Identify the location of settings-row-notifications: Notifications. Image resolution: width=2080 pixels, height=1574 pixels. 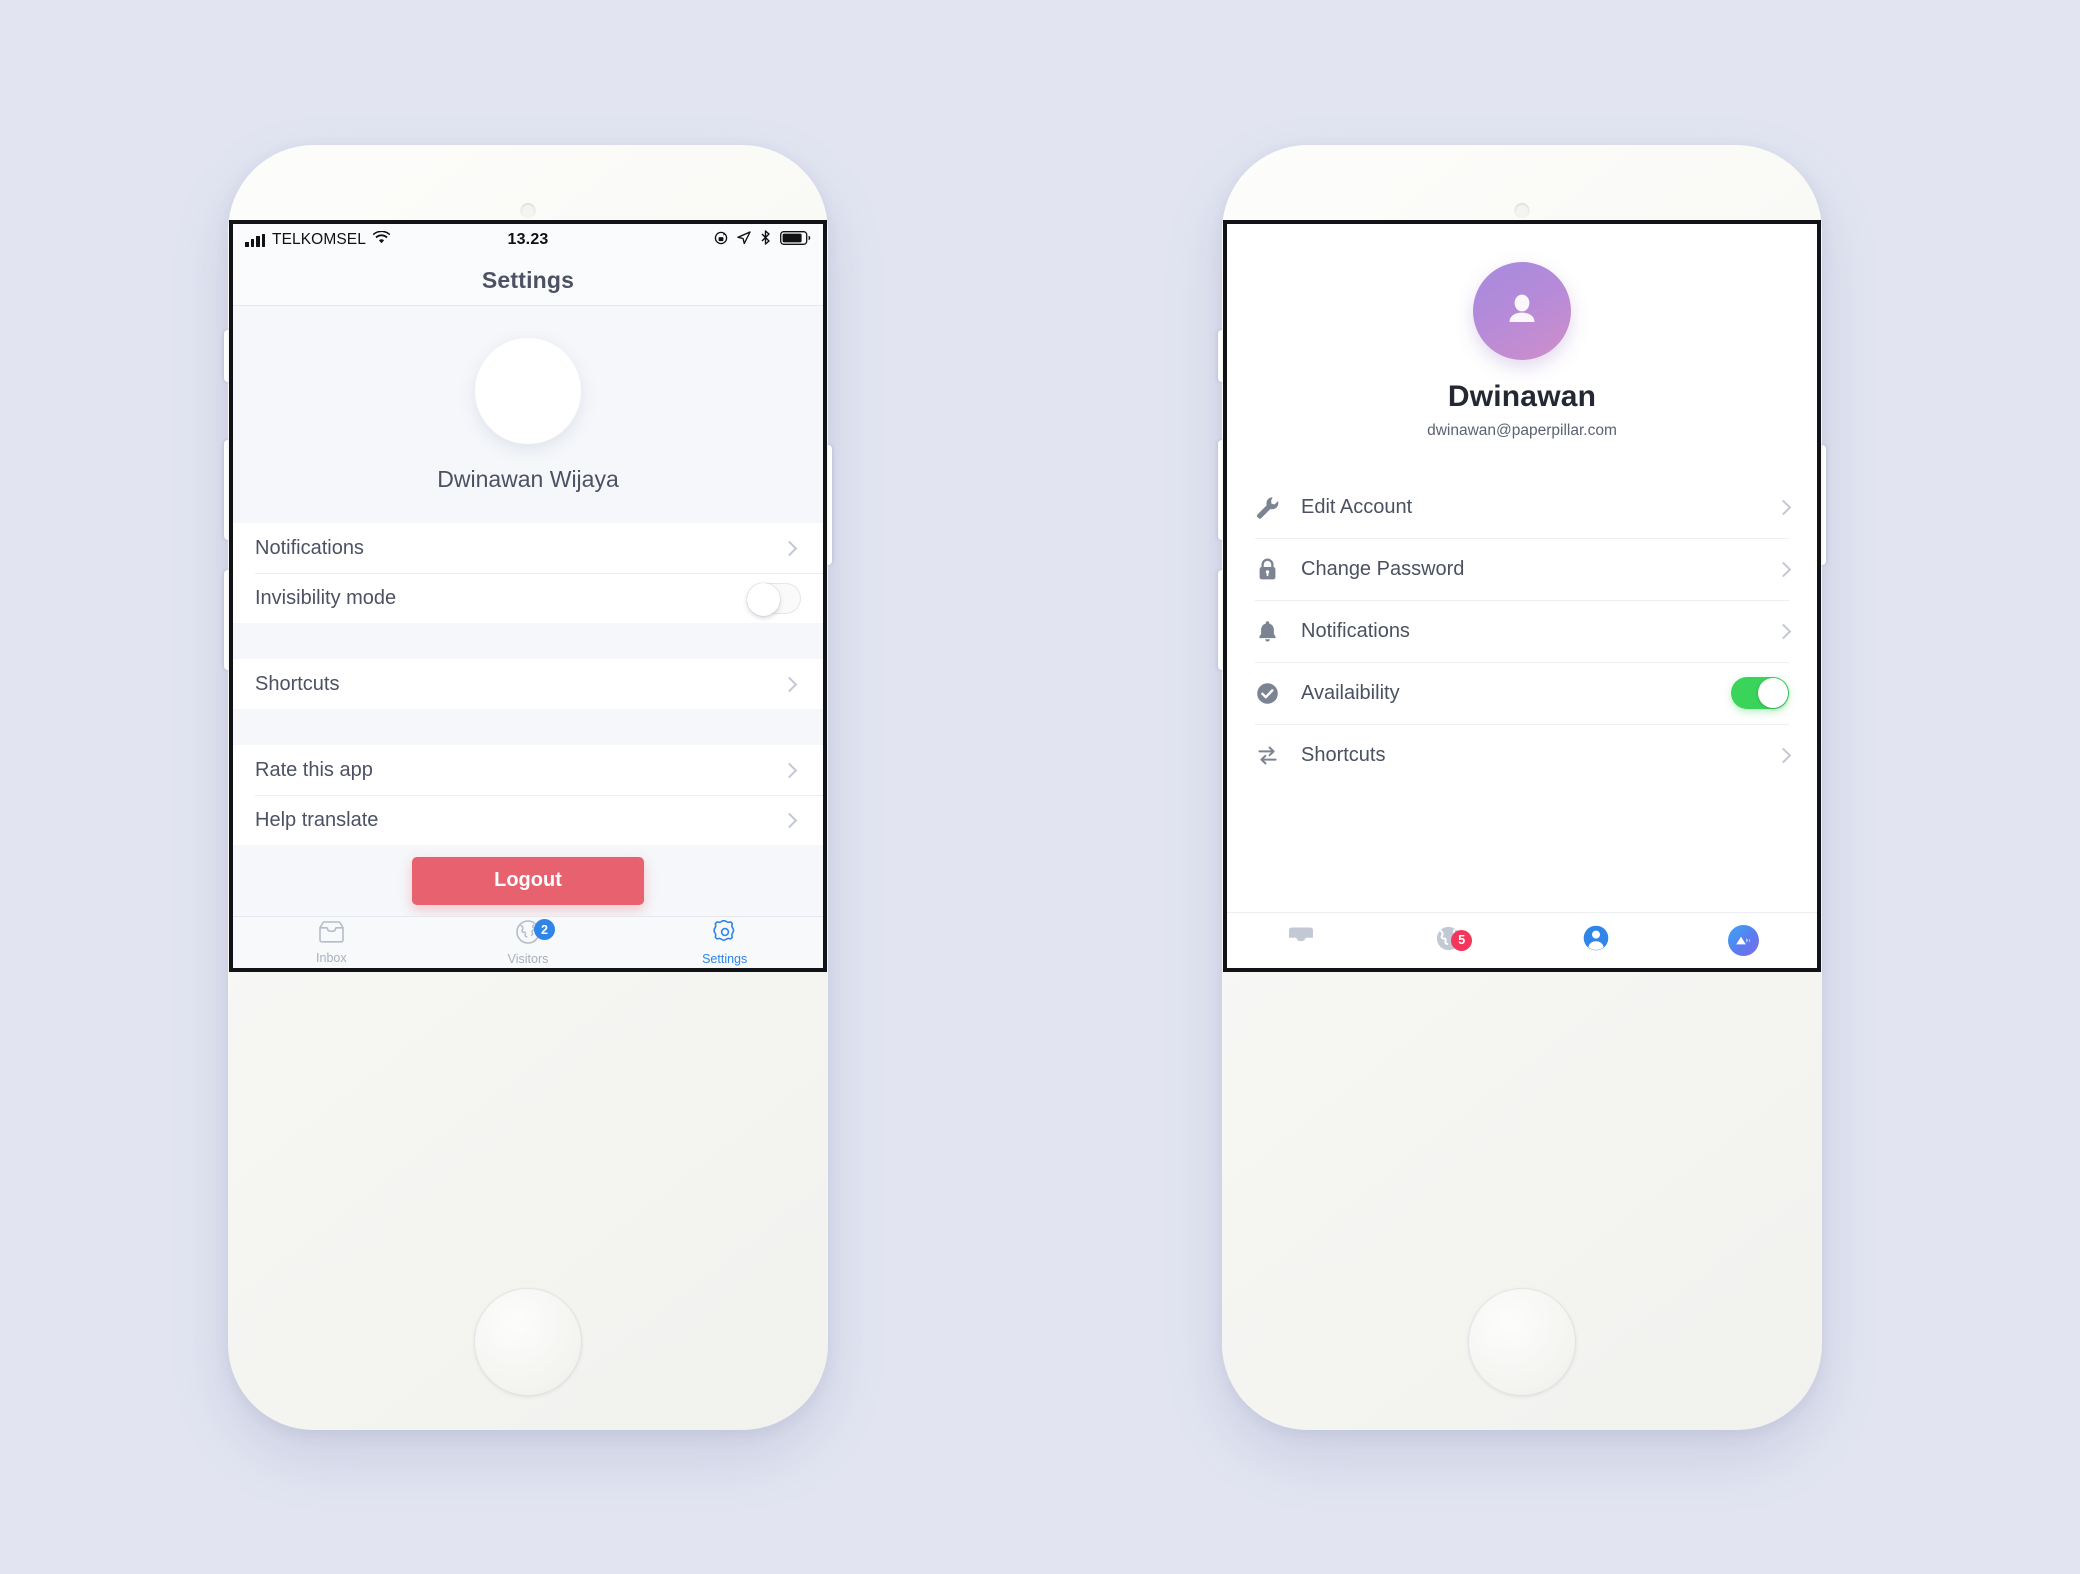
(528, 548).